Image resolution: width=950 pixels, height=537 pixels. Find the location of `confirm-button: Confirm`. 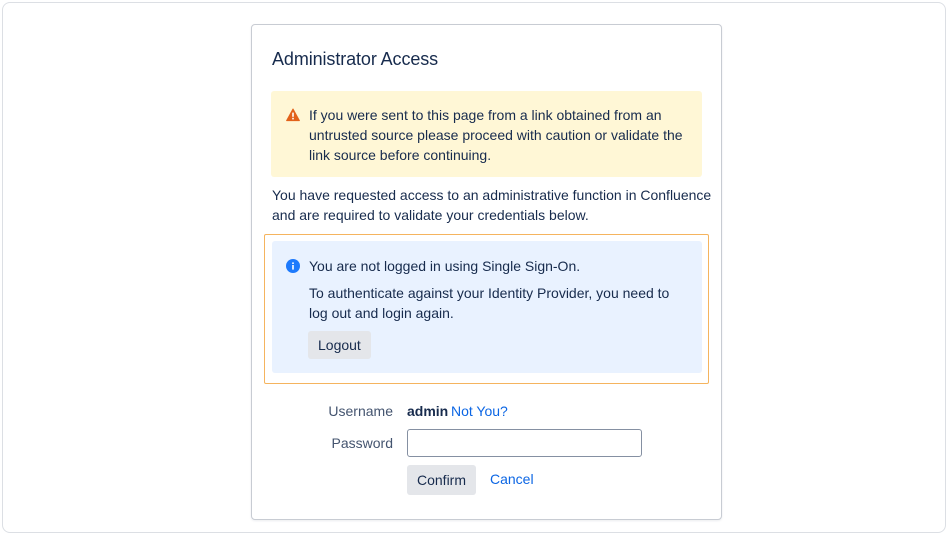

confirm-button: Confirm is located at coordinates (442, 480).